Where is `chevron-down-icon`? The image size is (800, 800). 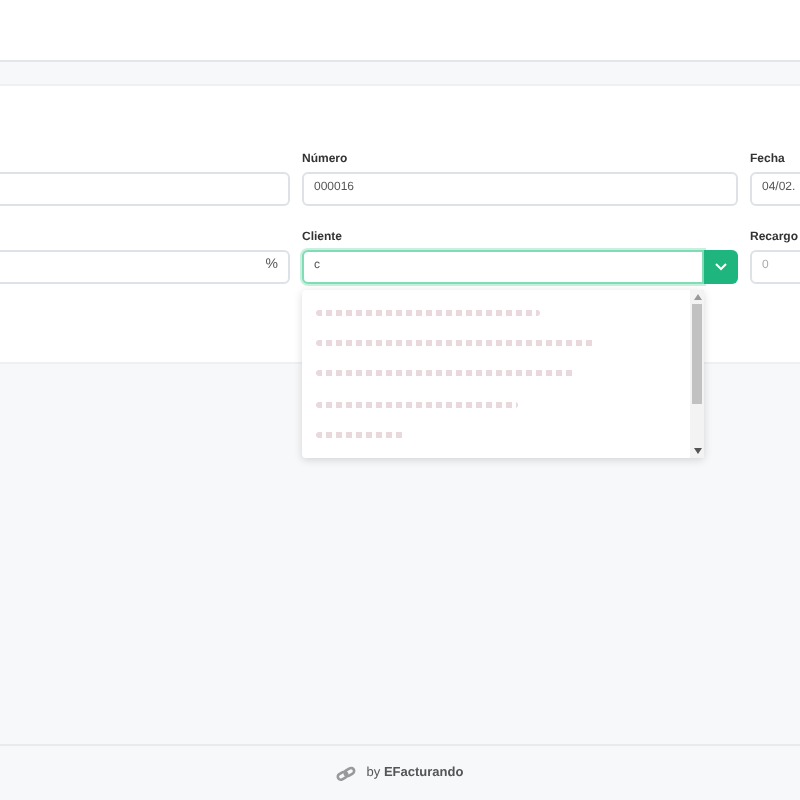
chevron-down-icon is located at coordinates (721, 267).